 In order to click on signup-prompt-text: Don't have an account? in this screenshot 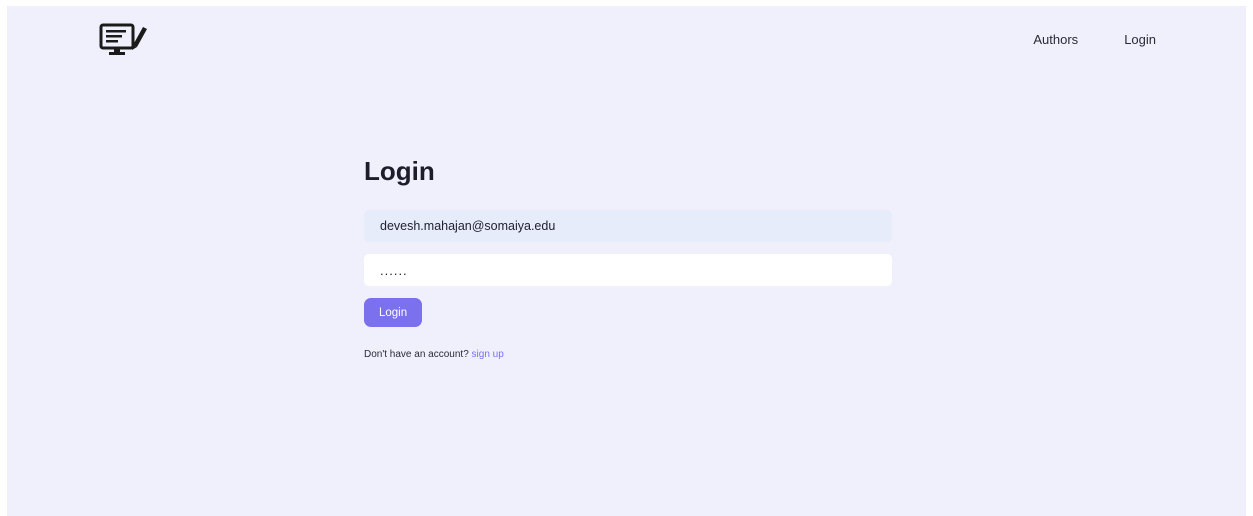, I will do `click(416, 354)`.